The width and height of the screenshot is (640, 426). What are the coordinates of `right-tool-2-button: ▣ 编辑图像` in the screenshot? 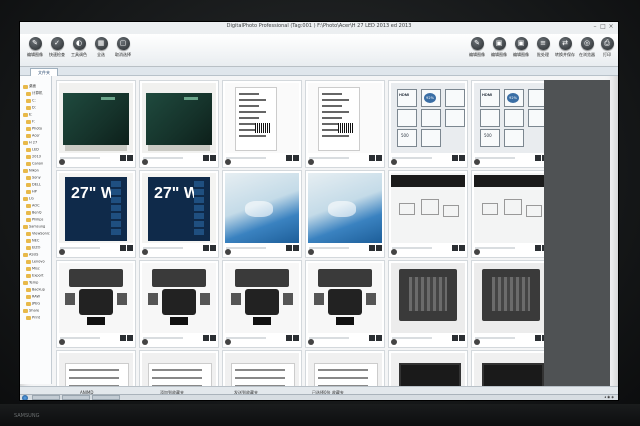 It's located at (499, 50).